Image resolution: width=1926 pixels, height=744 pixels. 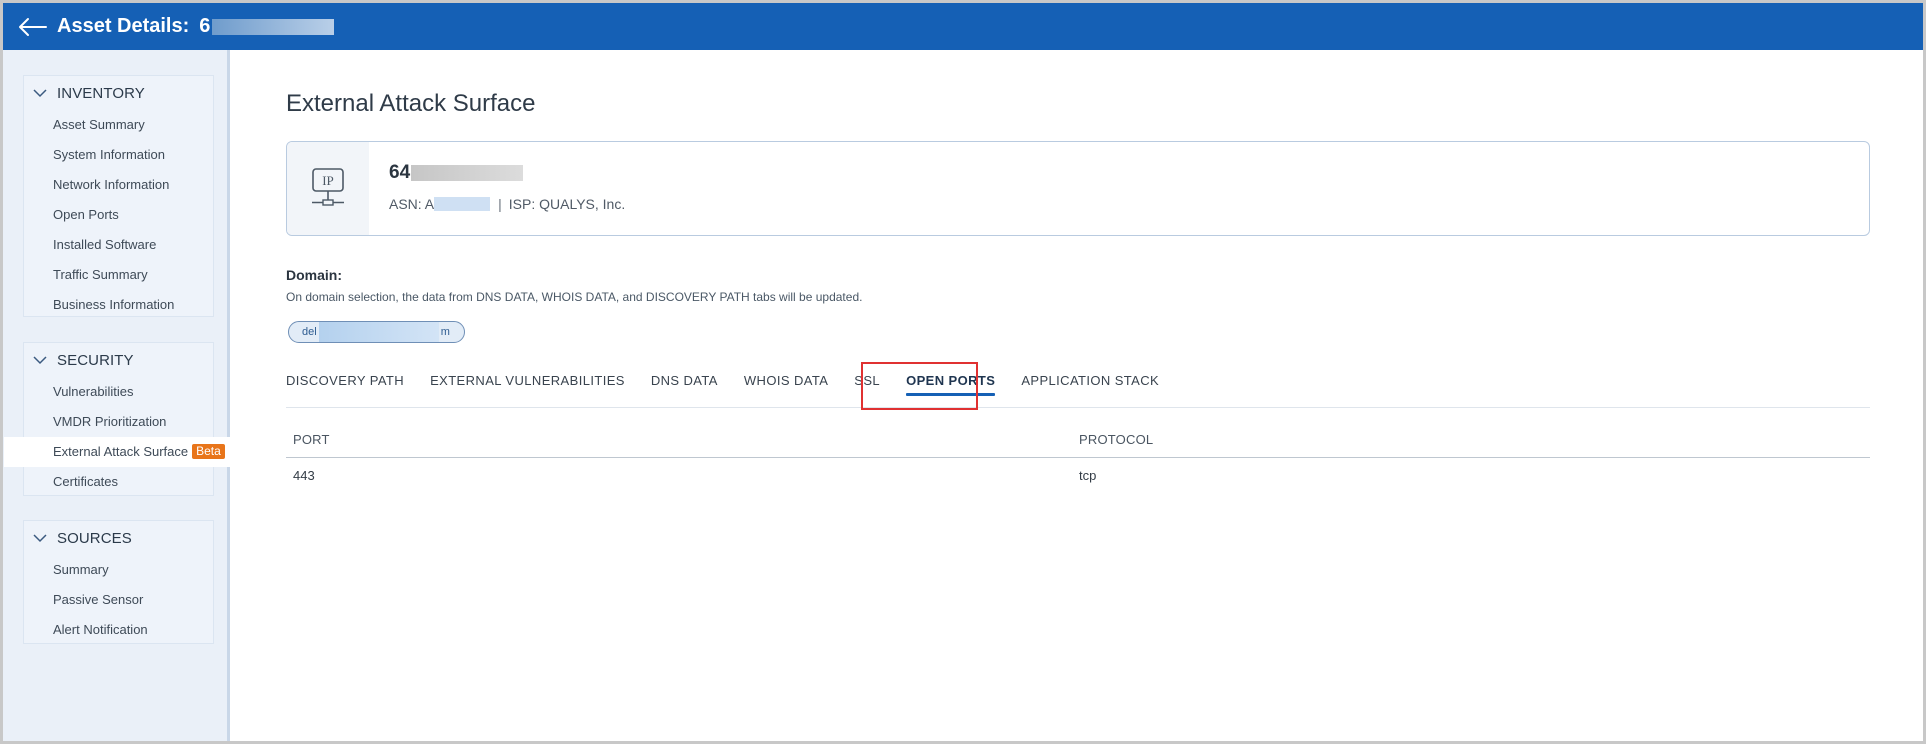 What do you see at coordinates (196, 26) in the screenshot?
I see `page-header-title: Asset Details: 6` at bounding box center [196, 26].